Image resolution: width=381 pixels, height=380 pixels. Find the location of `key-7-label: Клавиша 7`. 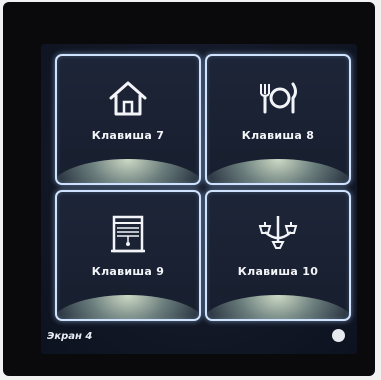

key-7-label: Клавиша 7 is located at coordinates (128, 135).